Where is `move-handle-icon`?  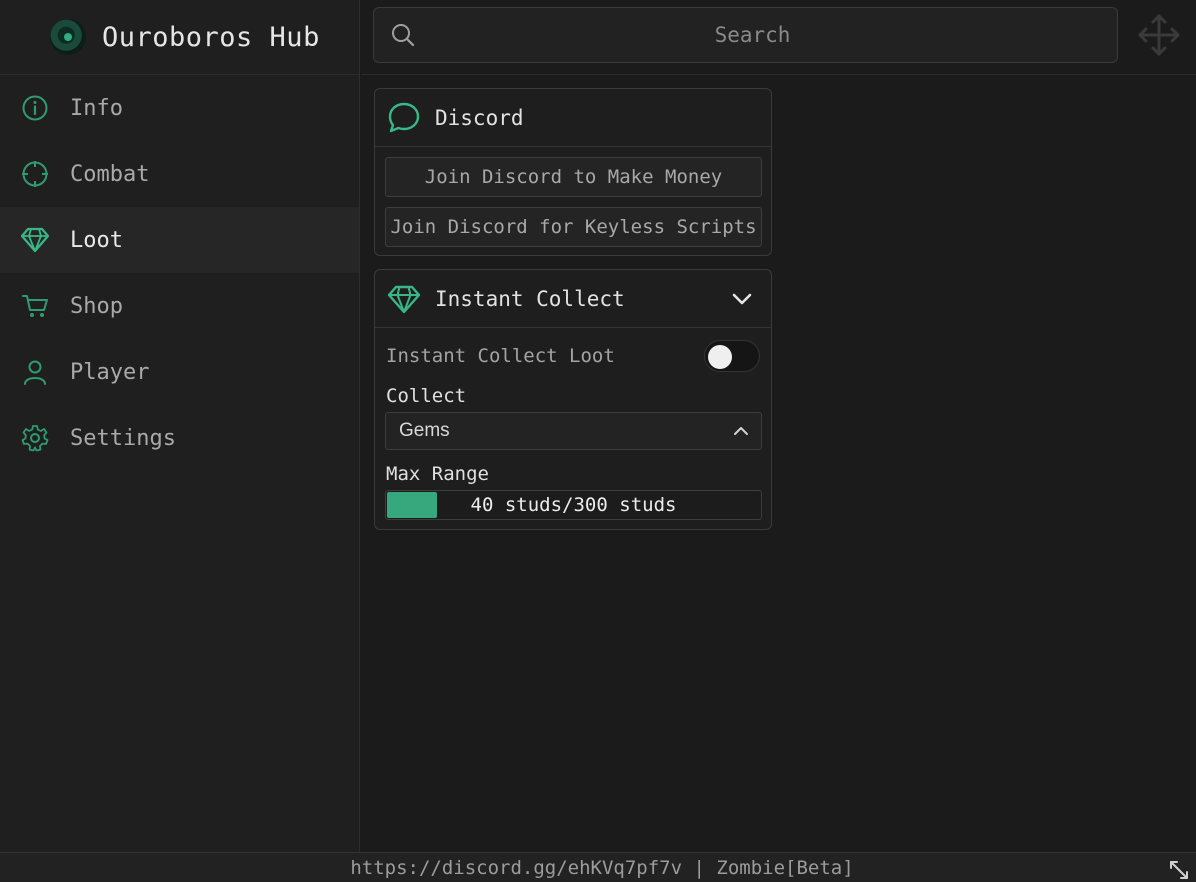 move-handle-icon is located at coordinates (1159, 35).